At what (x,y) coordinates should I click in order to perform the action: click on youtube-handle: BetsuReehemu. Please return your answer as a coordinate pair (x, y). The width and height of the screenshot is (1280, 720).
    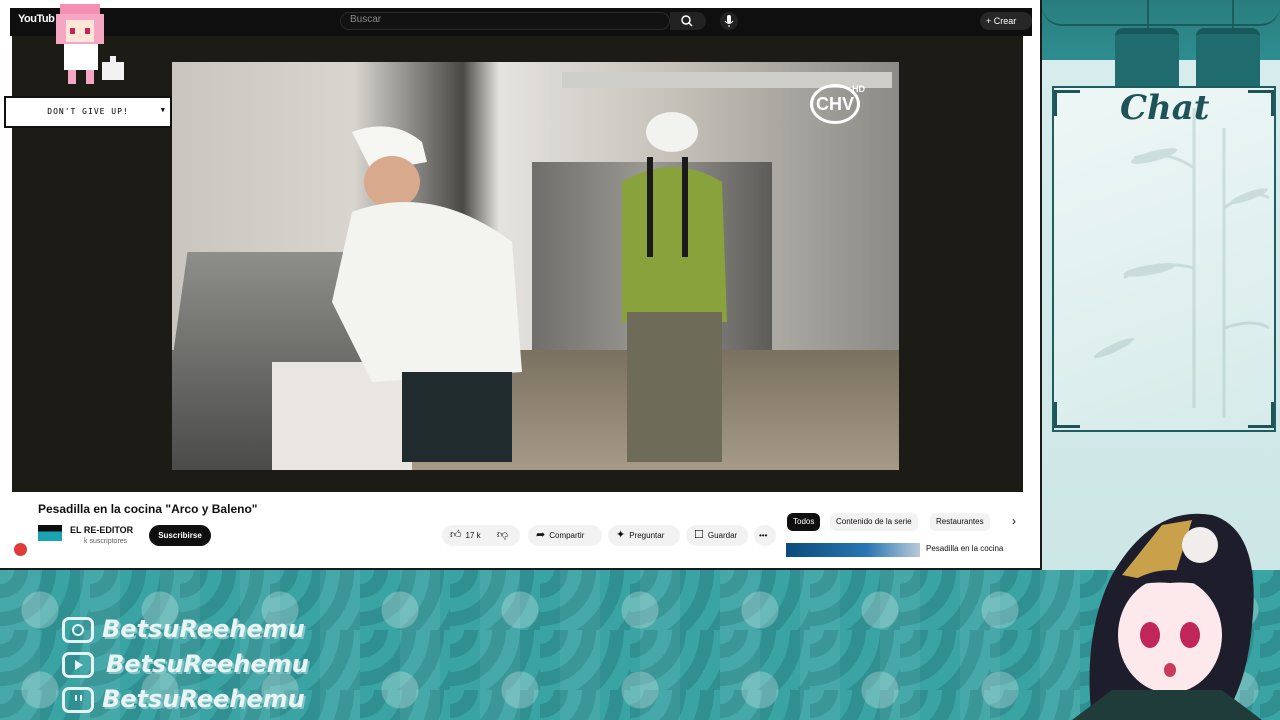
    Looking at the image, I should click on (207, 664).